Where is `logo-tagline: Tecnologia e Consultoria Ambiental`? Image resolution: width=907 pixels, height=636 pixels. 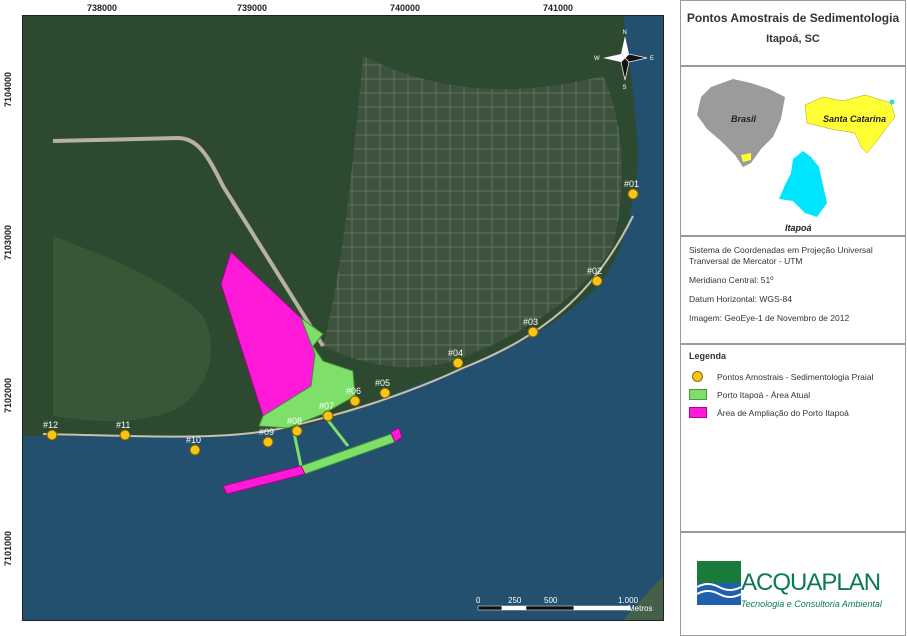 logo-tagline: Tecnologia e Consultoria Ambiental is located at coordinates (811, 604).